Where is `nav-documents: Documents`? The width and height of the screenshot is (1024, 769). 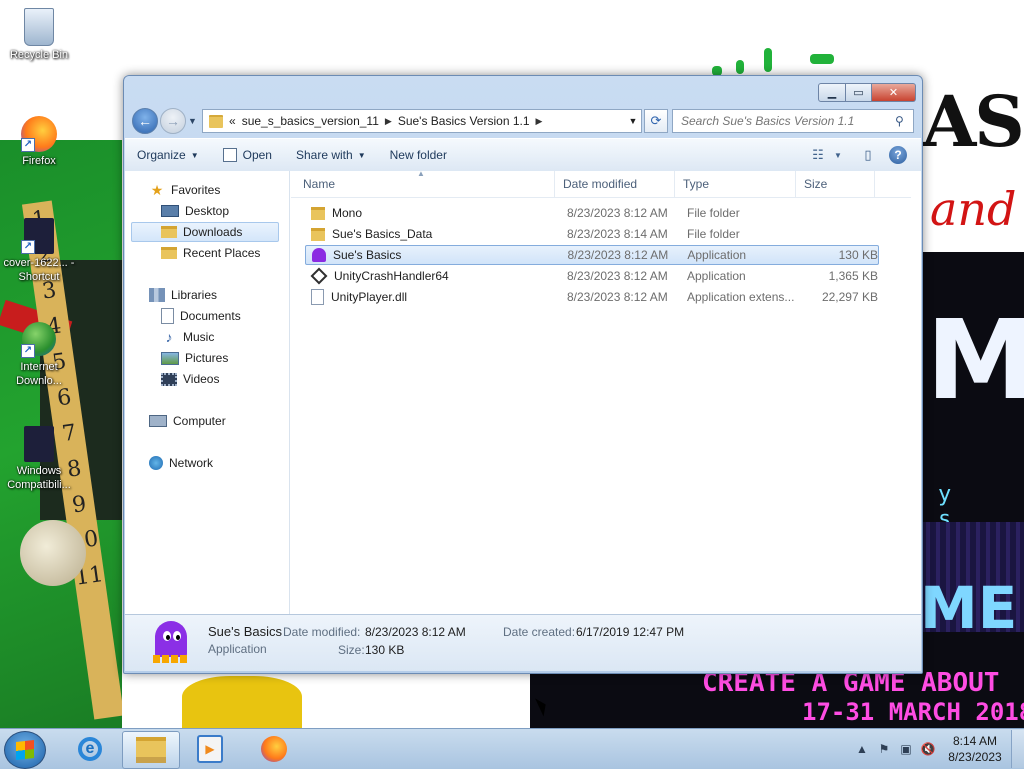 nav-documents: Documents is located at coordinates (201, 316).